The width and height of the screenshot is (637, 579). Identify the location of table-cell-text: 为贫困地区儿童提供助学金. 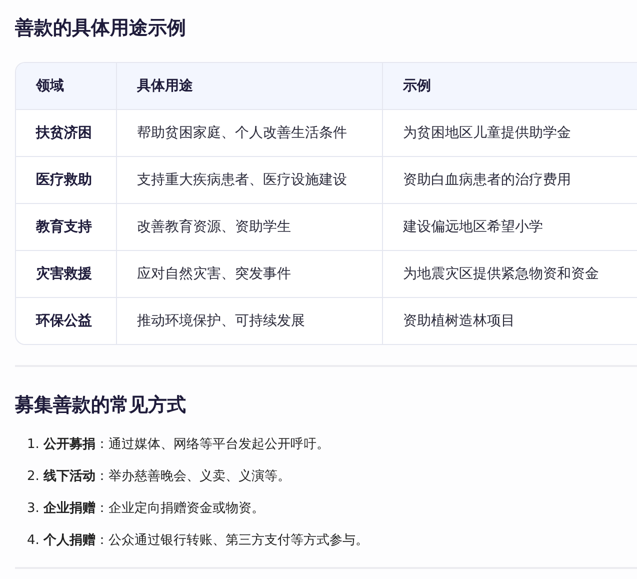
(487, 133).